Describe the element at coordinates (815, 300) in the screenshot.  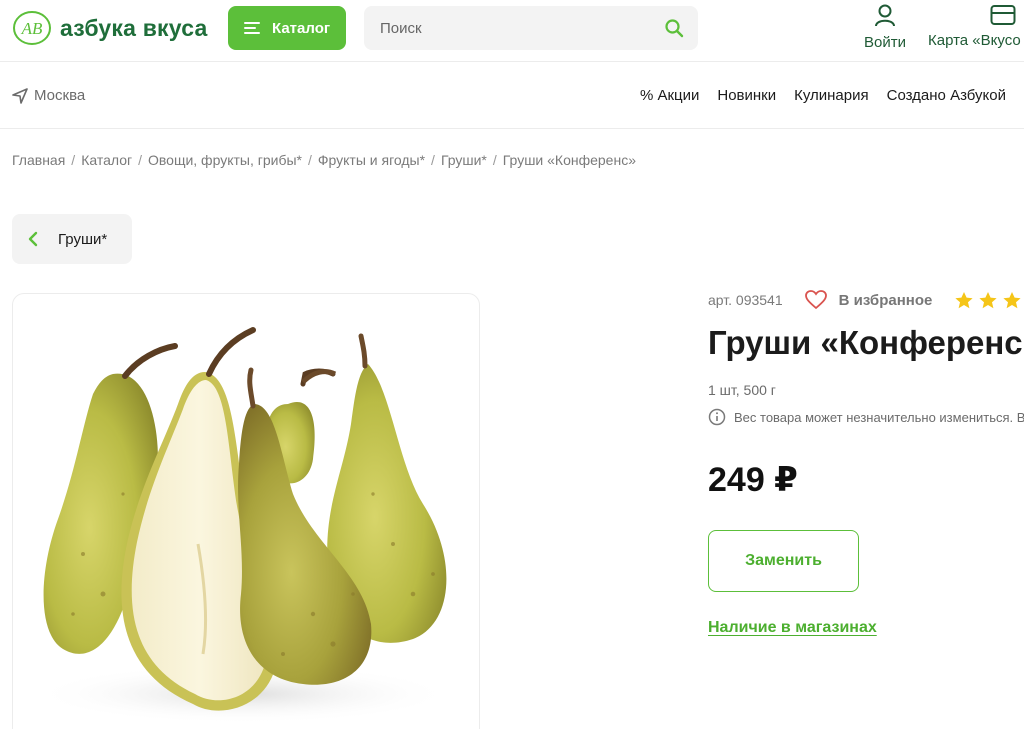
I see `heart-icon` at that location.